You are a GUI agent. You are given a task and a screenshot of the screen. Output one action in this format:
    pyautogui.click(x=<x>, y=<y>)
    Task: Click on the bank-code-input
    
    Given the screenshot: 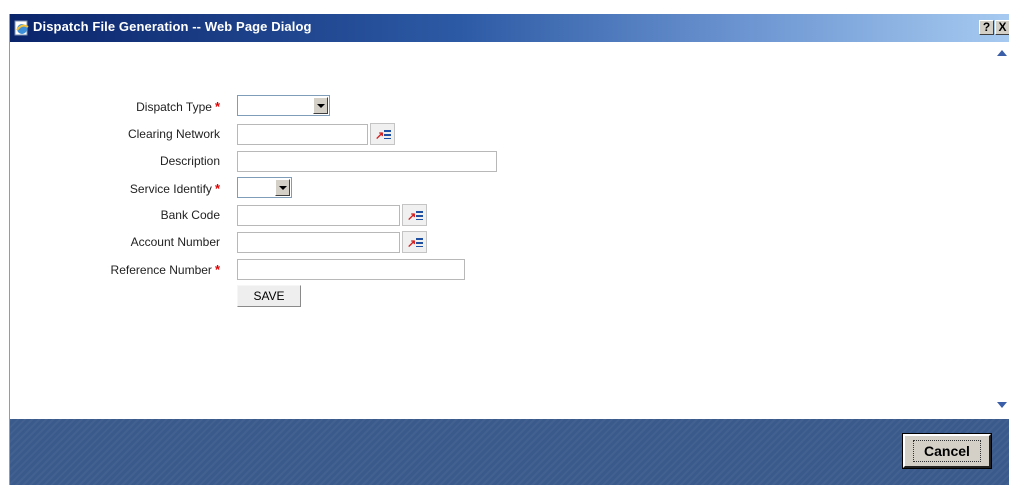 What is the action you would take?
    pyautogui.click(x=318, y=215)
    